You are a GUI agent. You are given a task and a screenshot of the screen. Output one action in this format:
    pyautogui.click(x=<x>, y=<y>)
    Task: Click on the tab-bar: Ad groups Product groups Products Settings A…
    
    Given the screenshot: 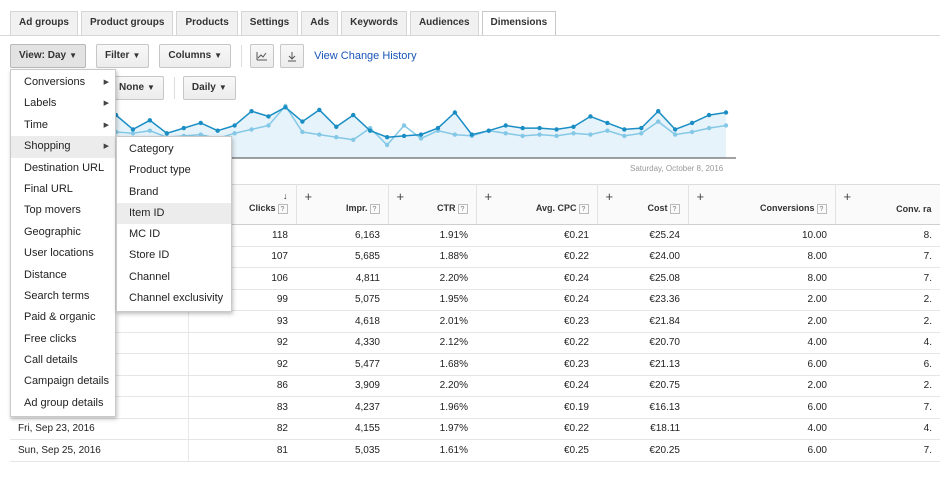 What is the action you would take?
    pyautogui.click(x=283, y=23)
    